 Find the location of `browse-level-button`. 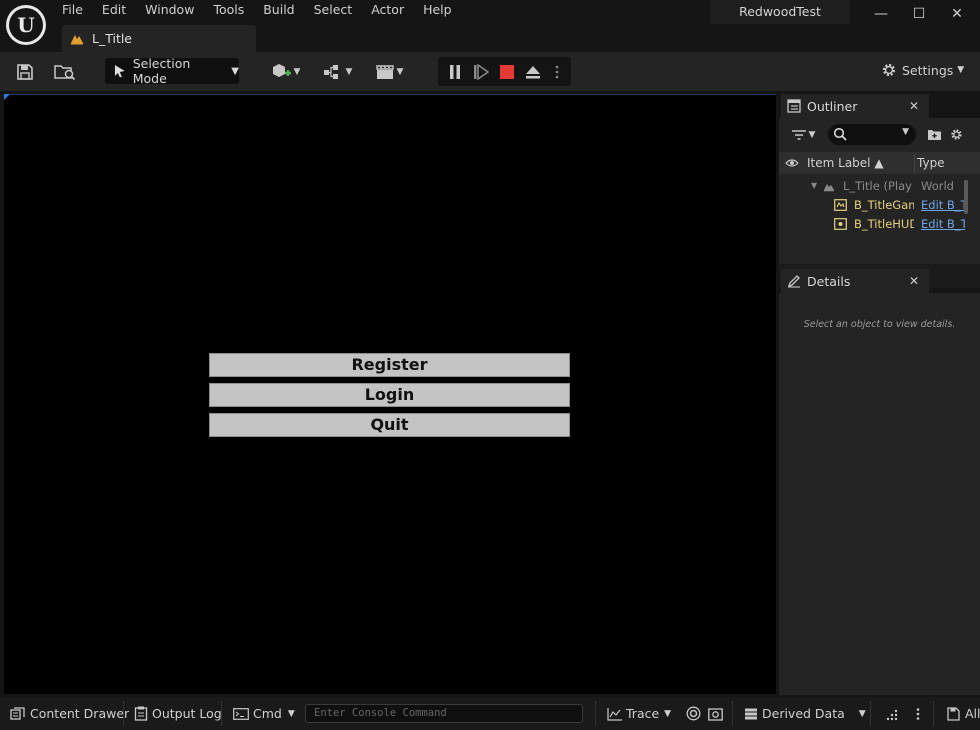

browse-level-button is located at coordinates (65, 72).